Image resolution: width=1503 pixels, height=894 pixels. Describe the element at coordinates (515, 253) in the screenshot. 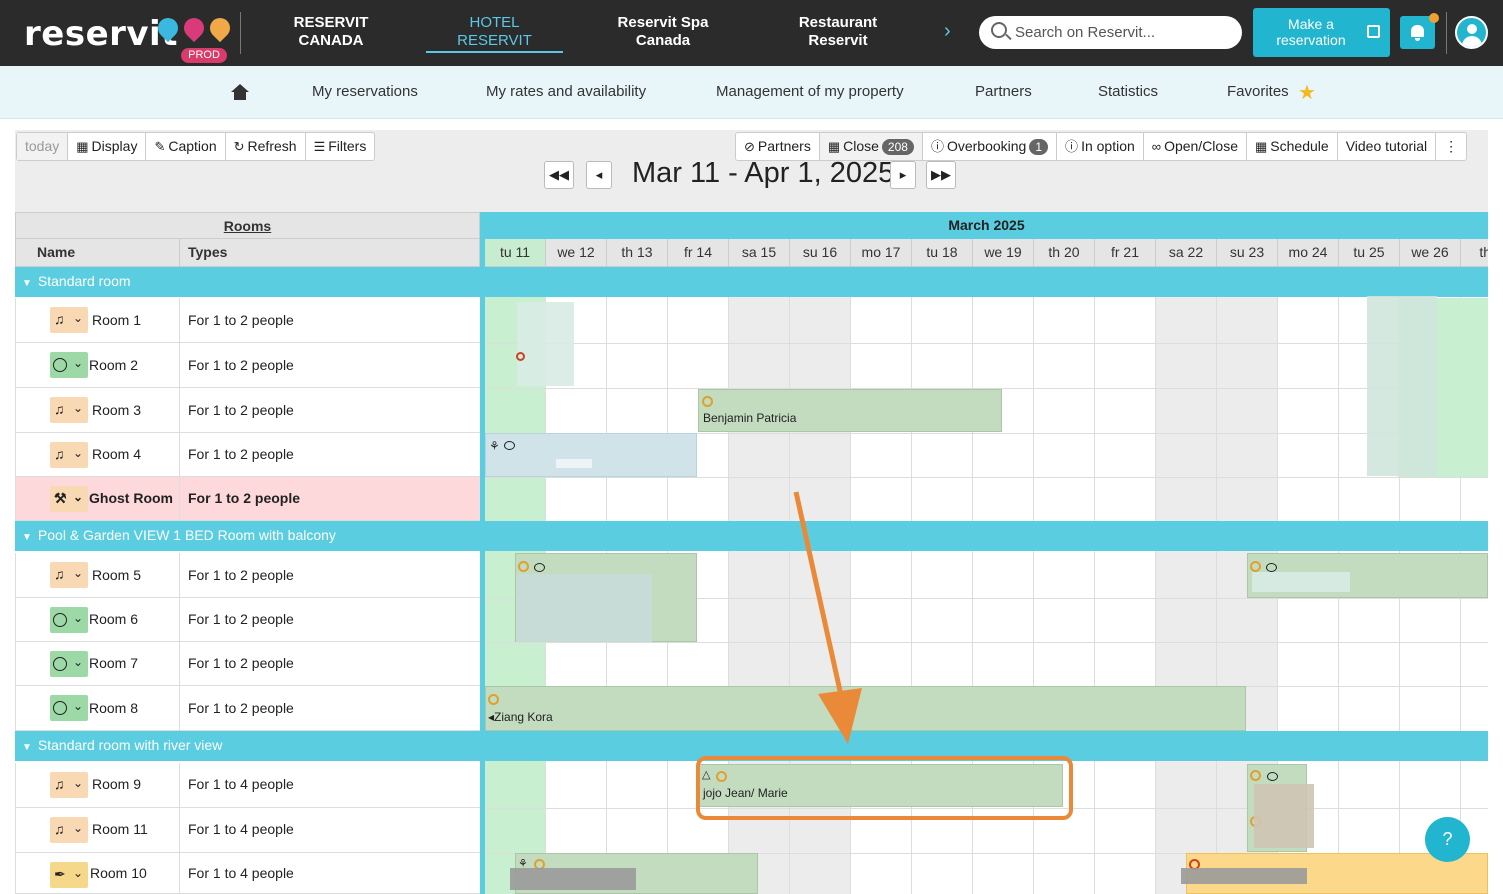

I see `day-header: tu 11` at that location.